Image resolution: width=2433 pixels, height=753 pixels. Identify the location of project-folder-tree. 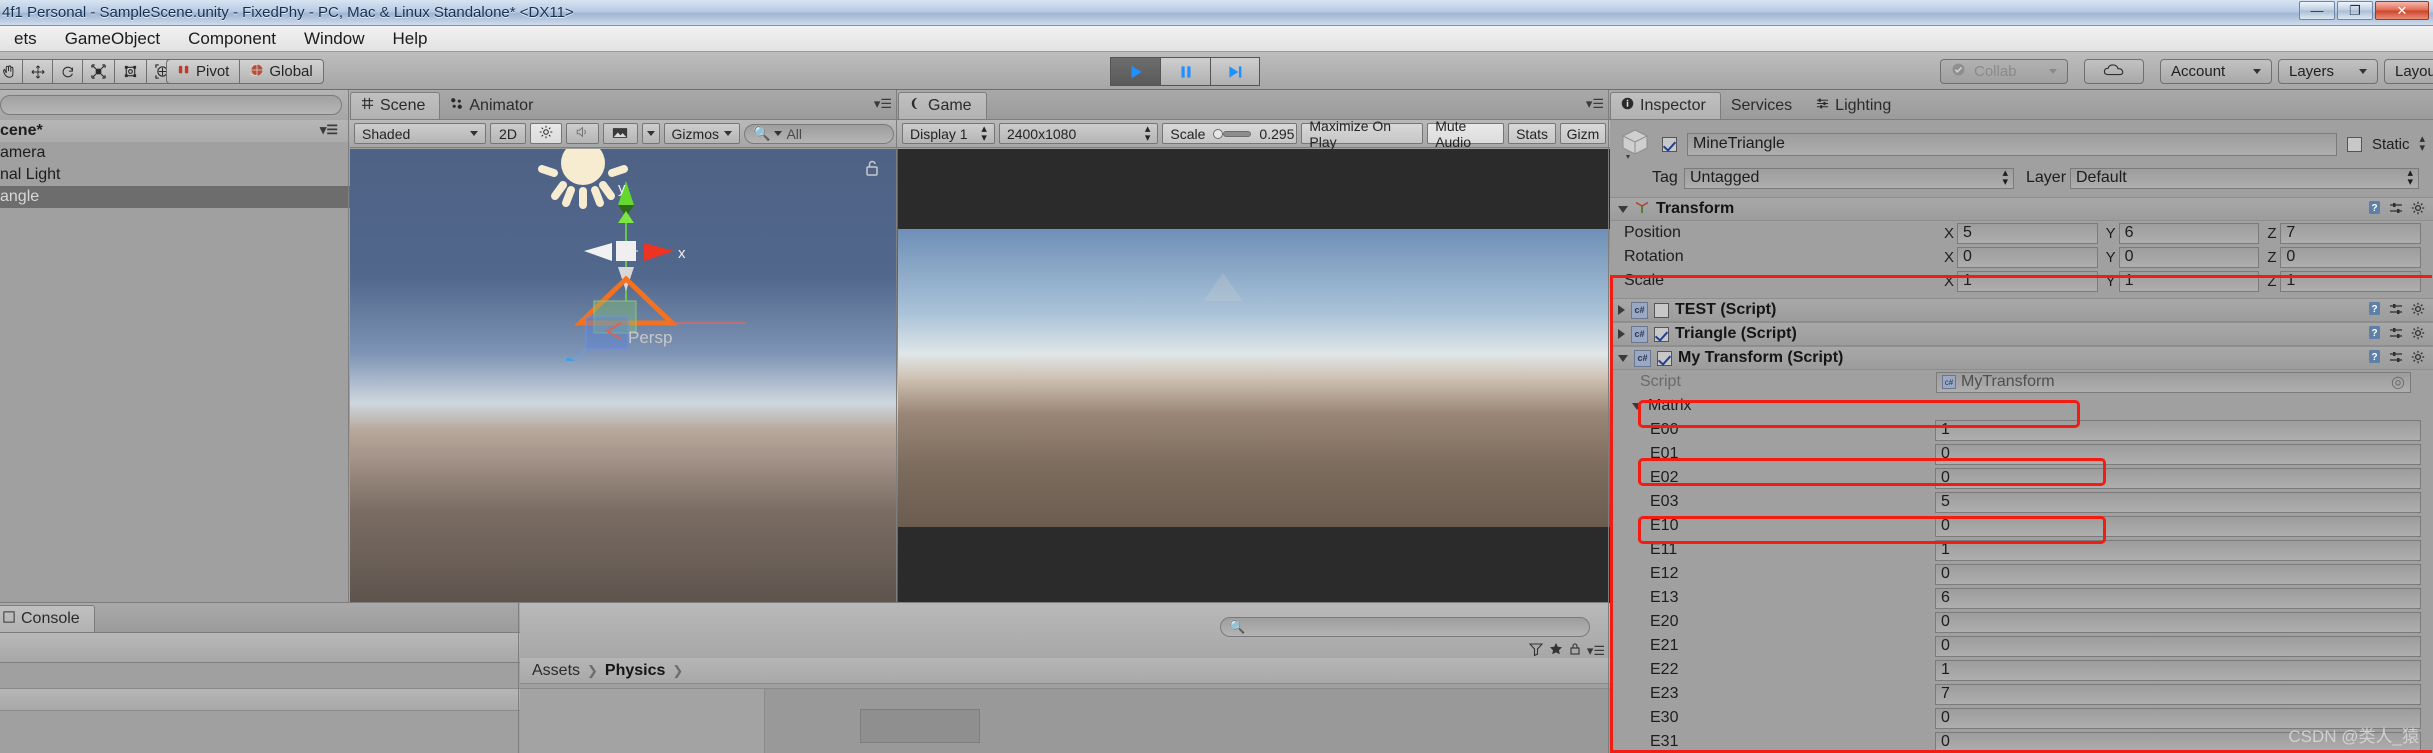
(642, 721).